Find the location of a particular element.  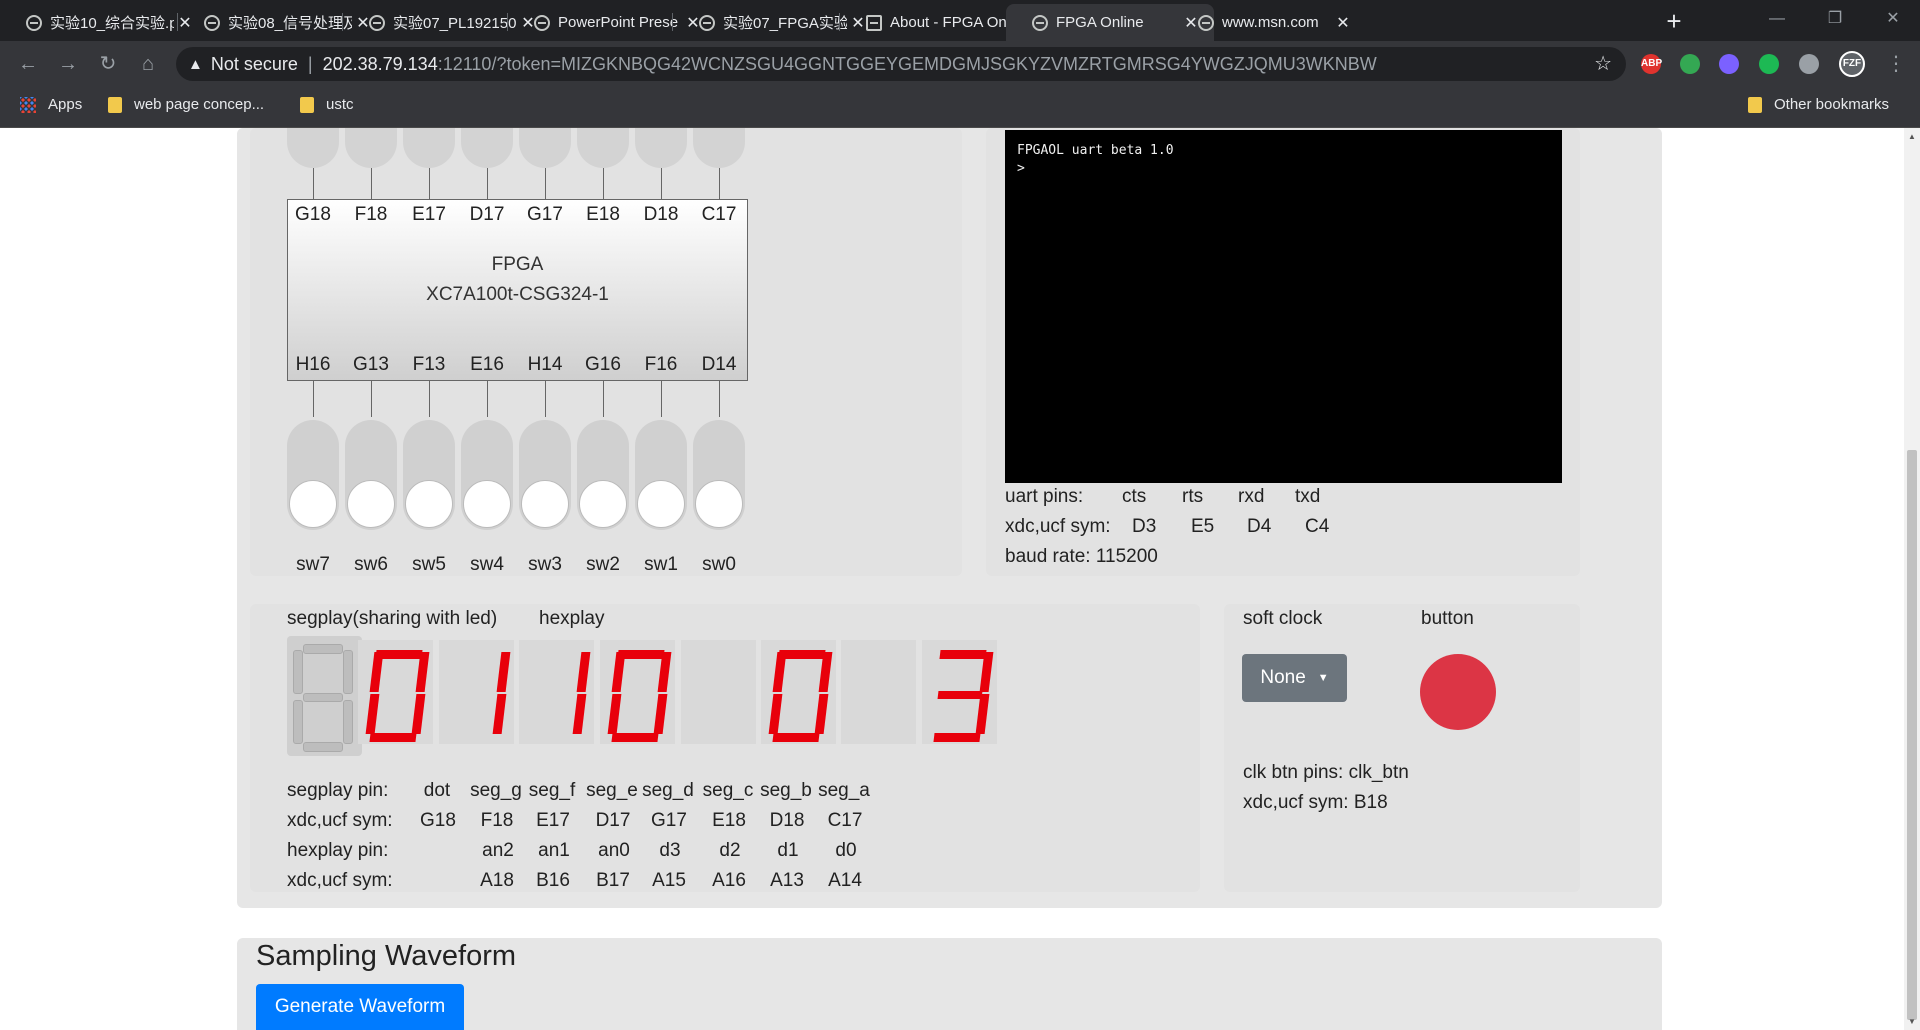

pin-cell: an2 is located at coordinates (498, 850).